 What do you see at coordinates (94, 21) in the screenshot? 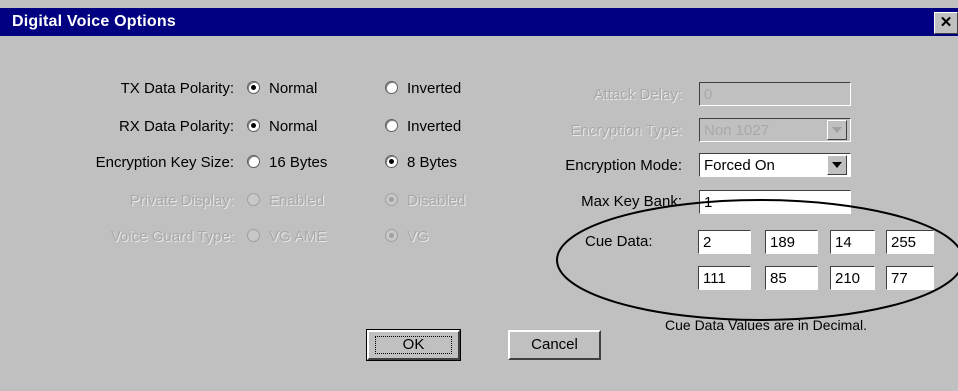
I see `window-title: Digital Voice Options` at bounding box center [94, 21].